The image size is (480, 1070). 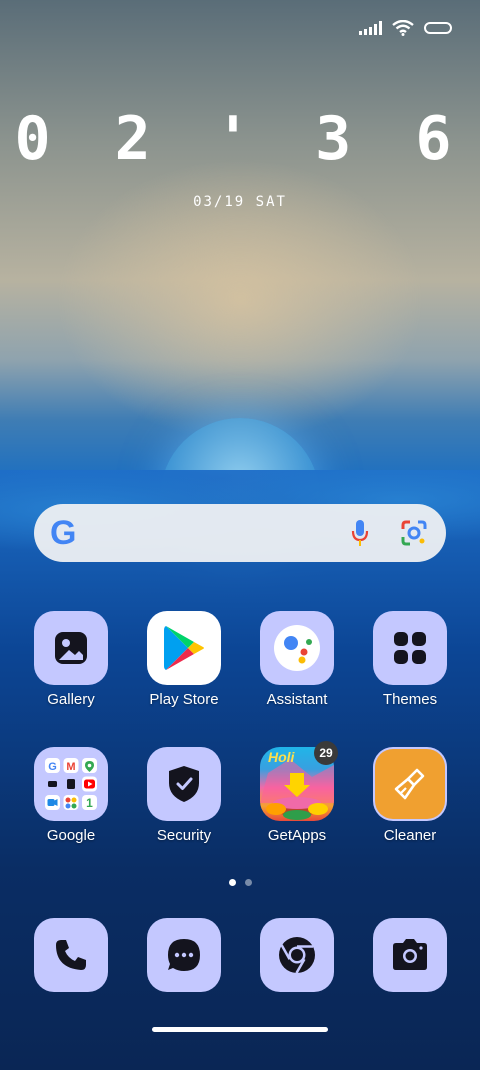 What do you see at coordinates (410, 835) in the screenshot?
I see `app-label: Cleaner` at bounding box center [410, 835].